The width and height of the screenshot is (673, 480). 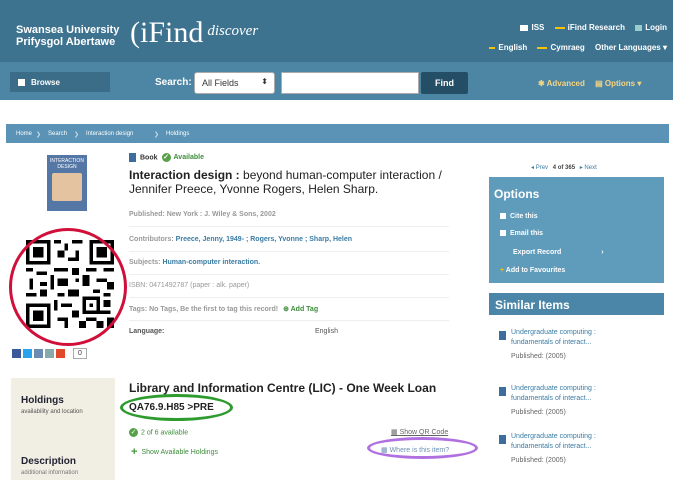 What do you see at coordinates (264, 81) in the screenshot?
I see `select-arrows-icon: ⬍` at bounding box center [264, 81].